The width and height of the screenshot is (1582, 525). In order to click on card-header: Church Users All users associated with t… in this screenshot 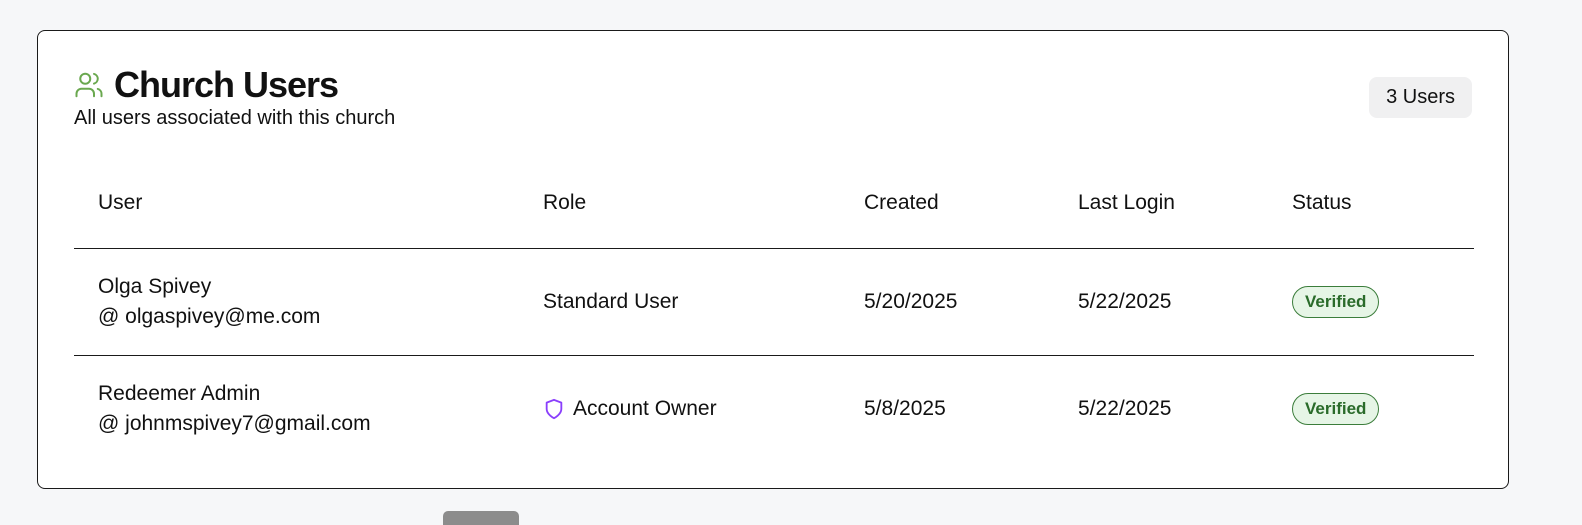, I will do `click(773, 97)`.